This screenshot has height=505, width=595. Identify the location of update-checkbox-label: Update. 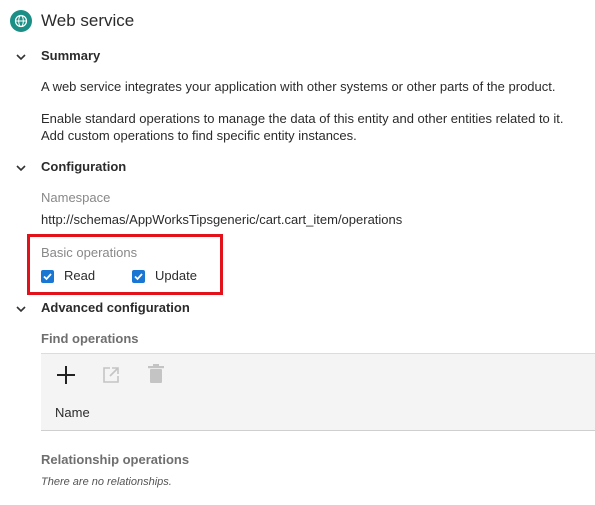
(176, 275).